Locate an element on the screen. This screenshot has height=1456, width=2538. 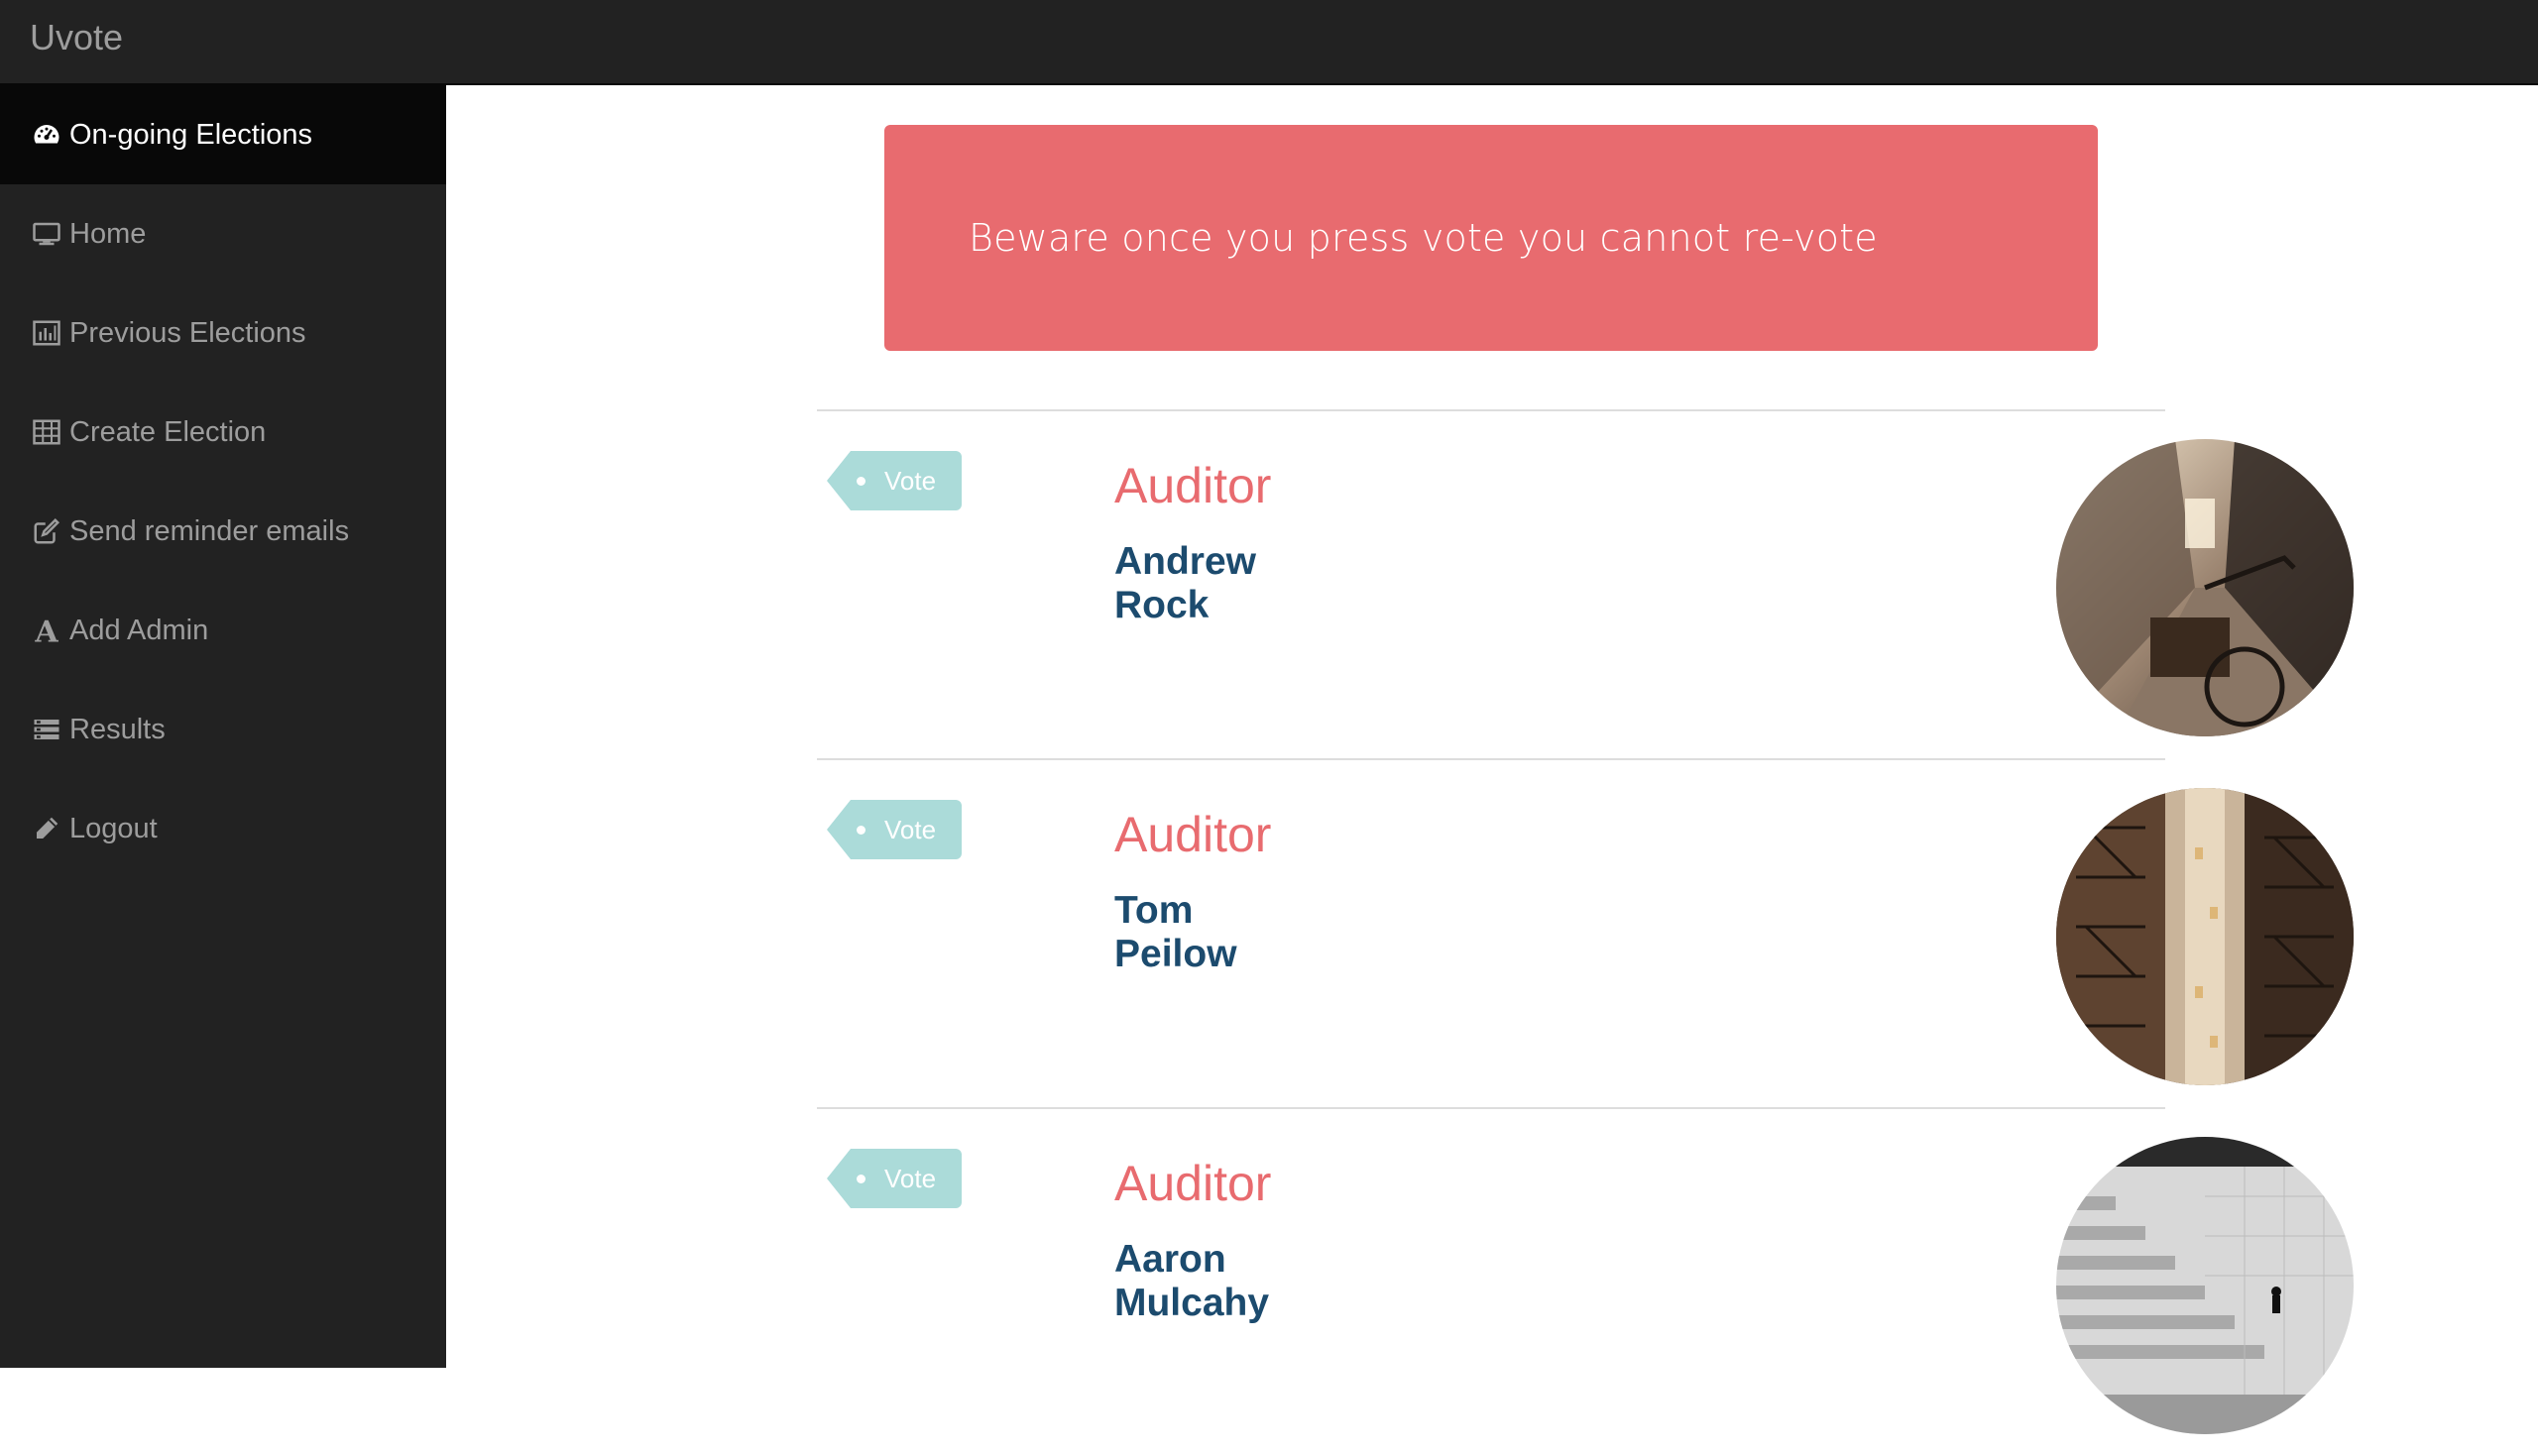
svg-text: A is located at coordinates (46, 630).